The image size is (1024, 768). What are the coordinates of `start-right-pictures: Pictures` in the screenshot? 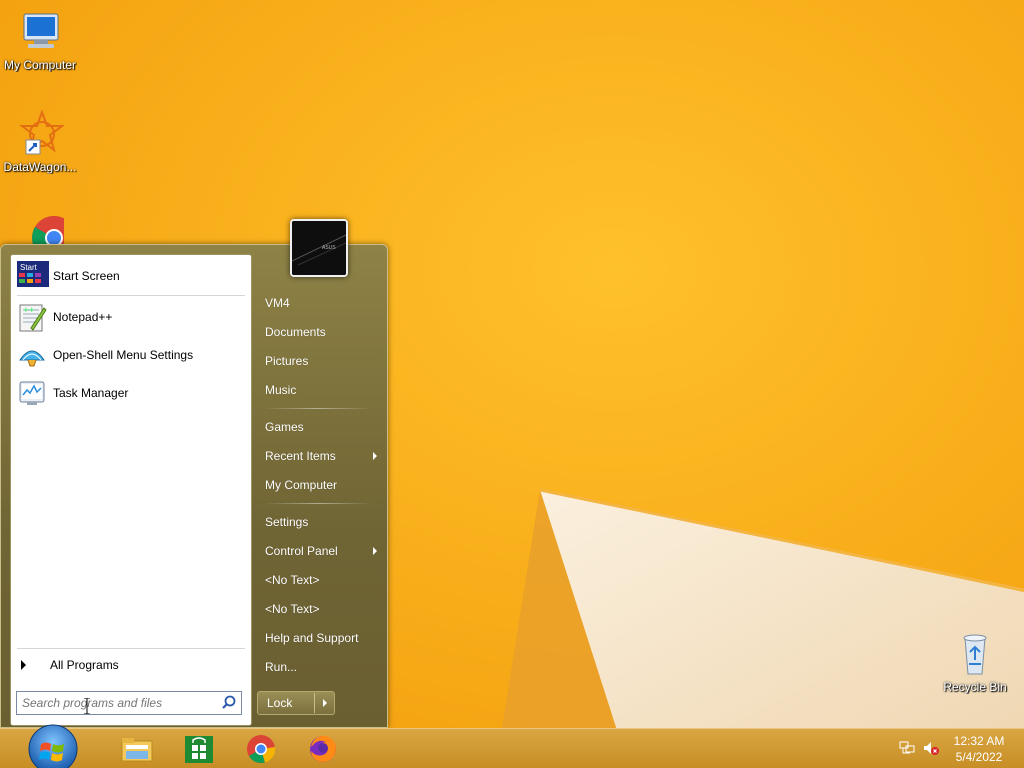 It's located at (320, 361).